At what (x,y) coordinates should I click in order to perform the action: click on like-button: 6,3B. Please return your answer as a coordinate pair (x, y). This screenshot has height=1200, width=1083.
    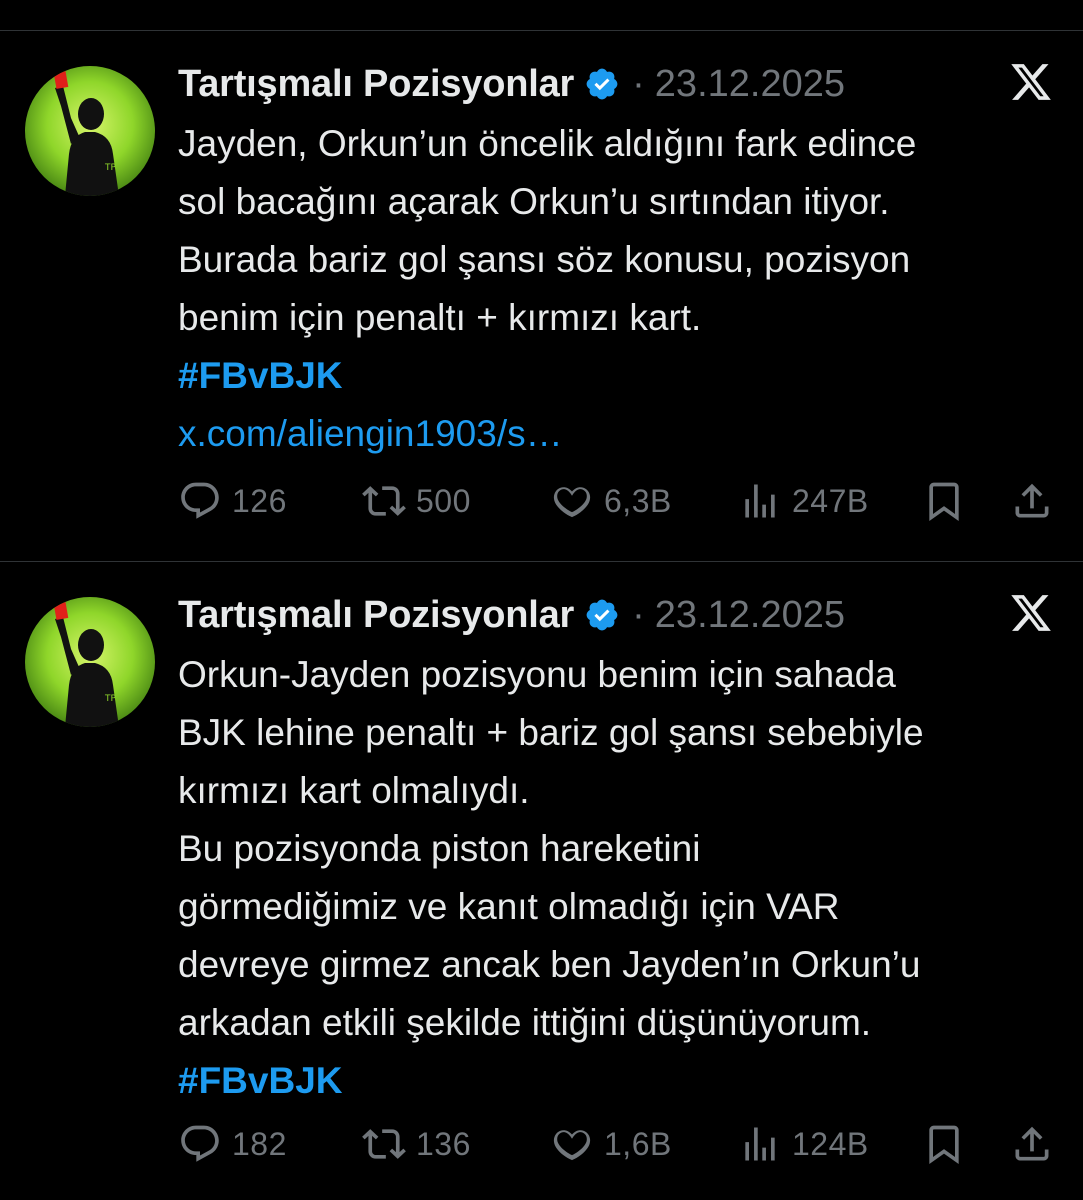
    Looking at the image, I should click on (611, 501).